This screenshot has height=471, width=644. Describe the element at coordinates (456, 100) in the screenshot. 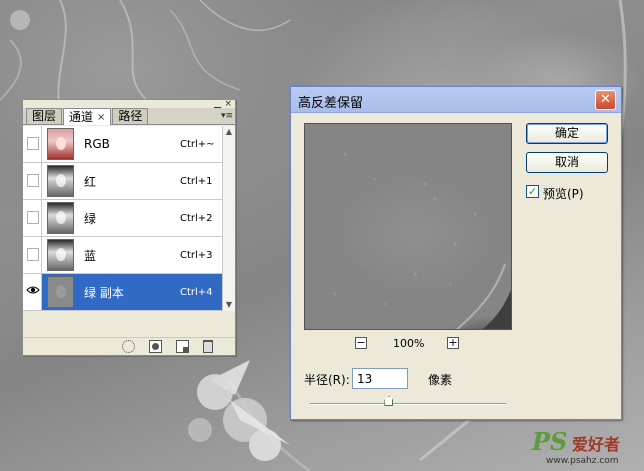

I see `dialog-titlebar: 高反差保留 ✕` at that location.